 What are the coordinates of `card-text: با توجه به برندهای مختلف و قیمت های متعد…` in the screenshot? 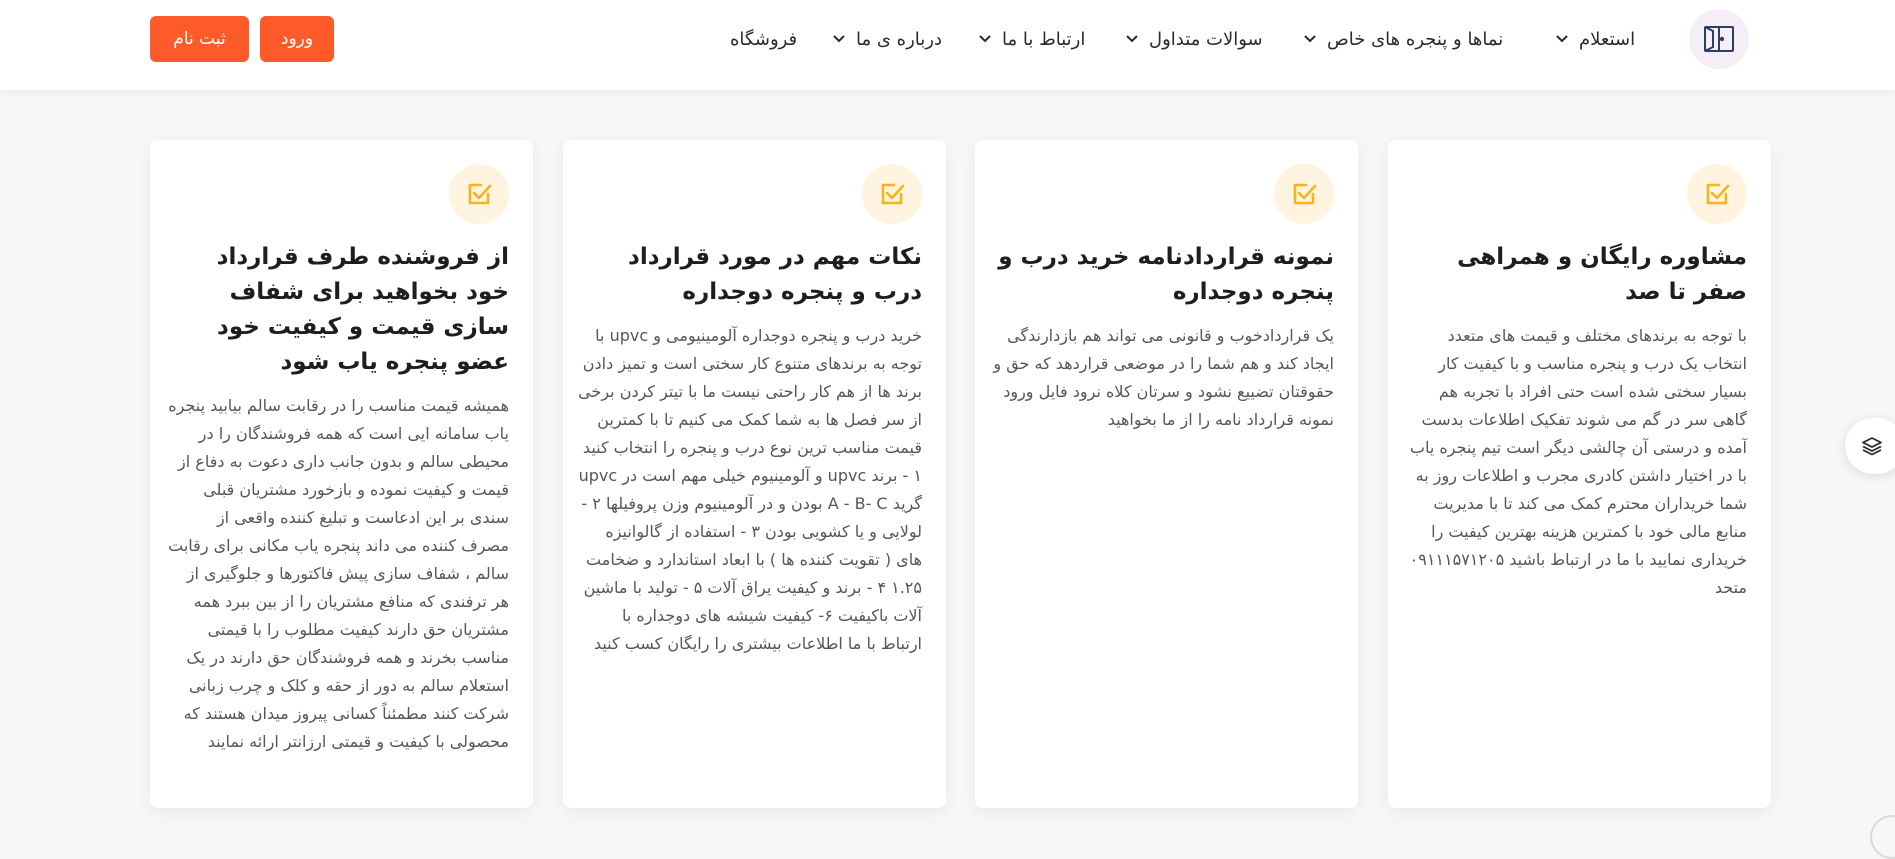 It's located at (1578, 461).